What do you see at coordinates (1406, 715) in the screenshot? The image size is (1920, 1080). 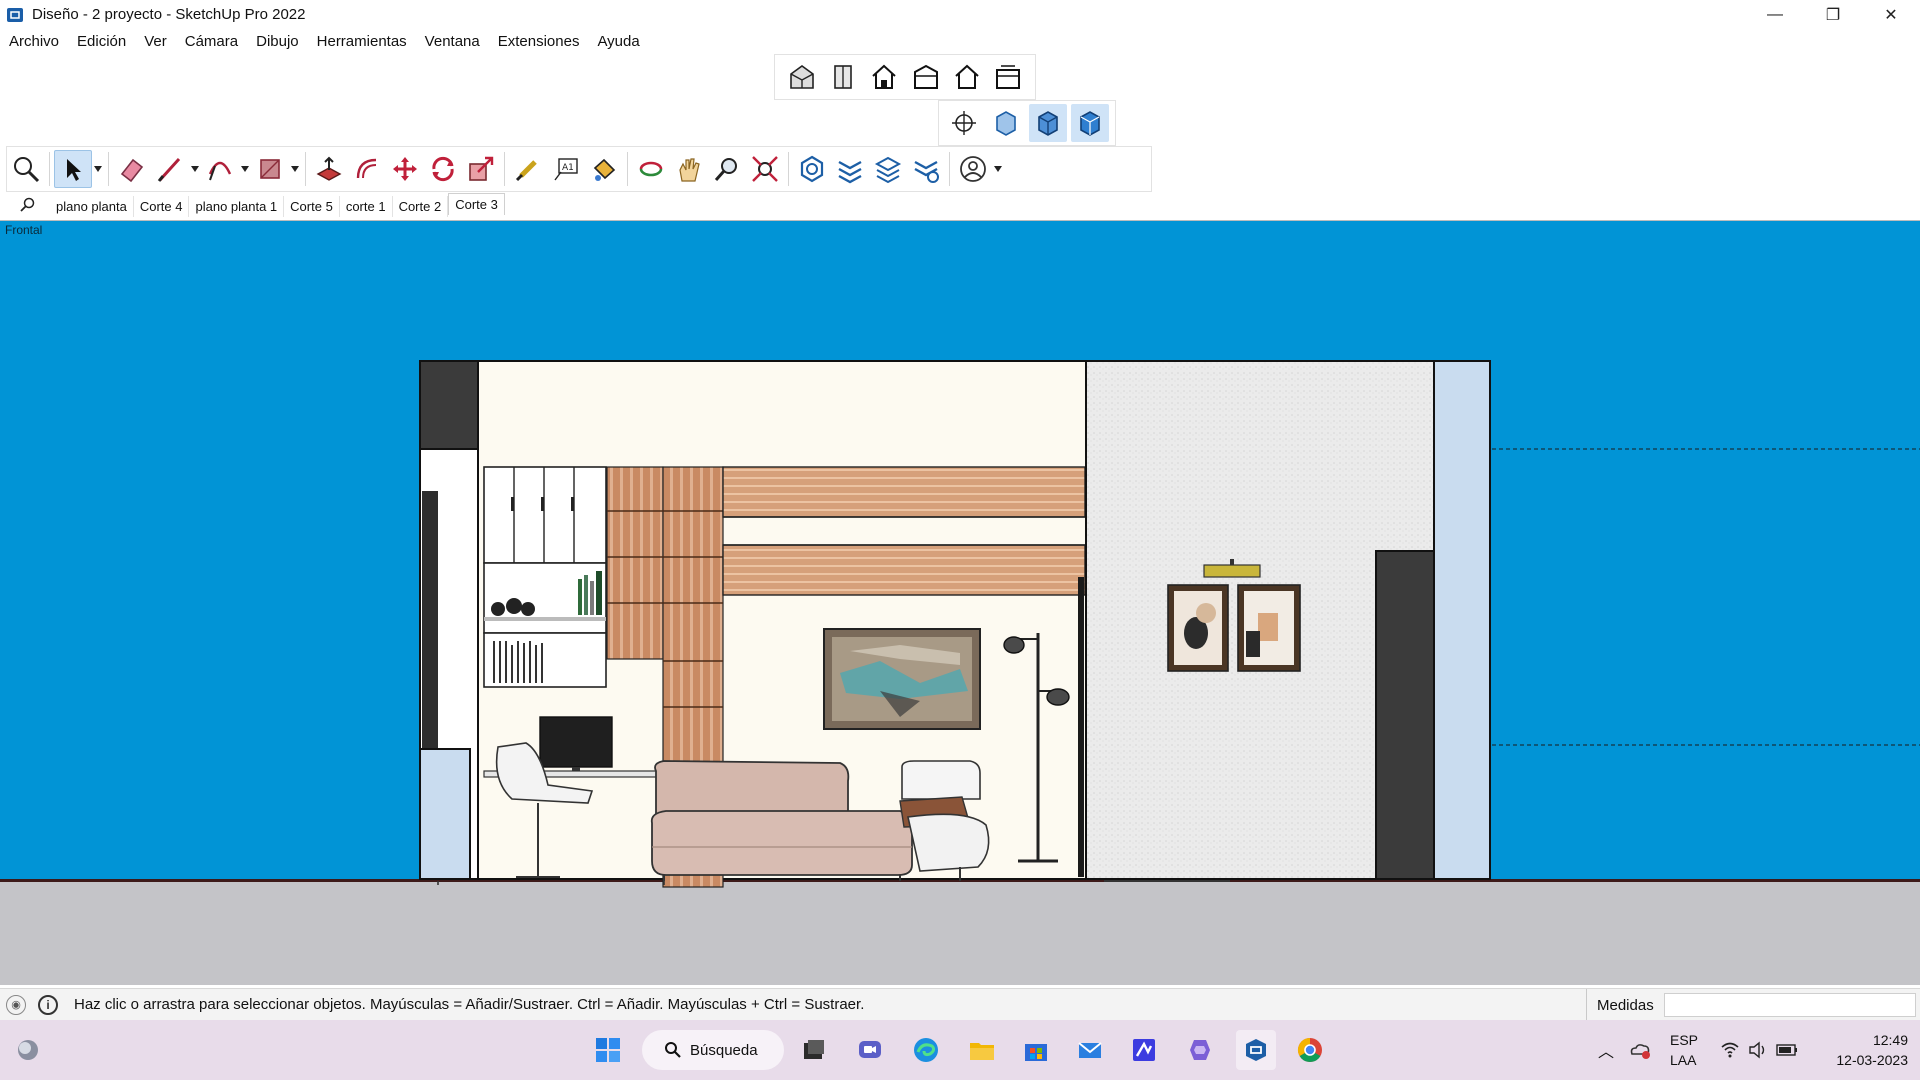 I see `right-dark-column` at bounding box center [1406, 715].